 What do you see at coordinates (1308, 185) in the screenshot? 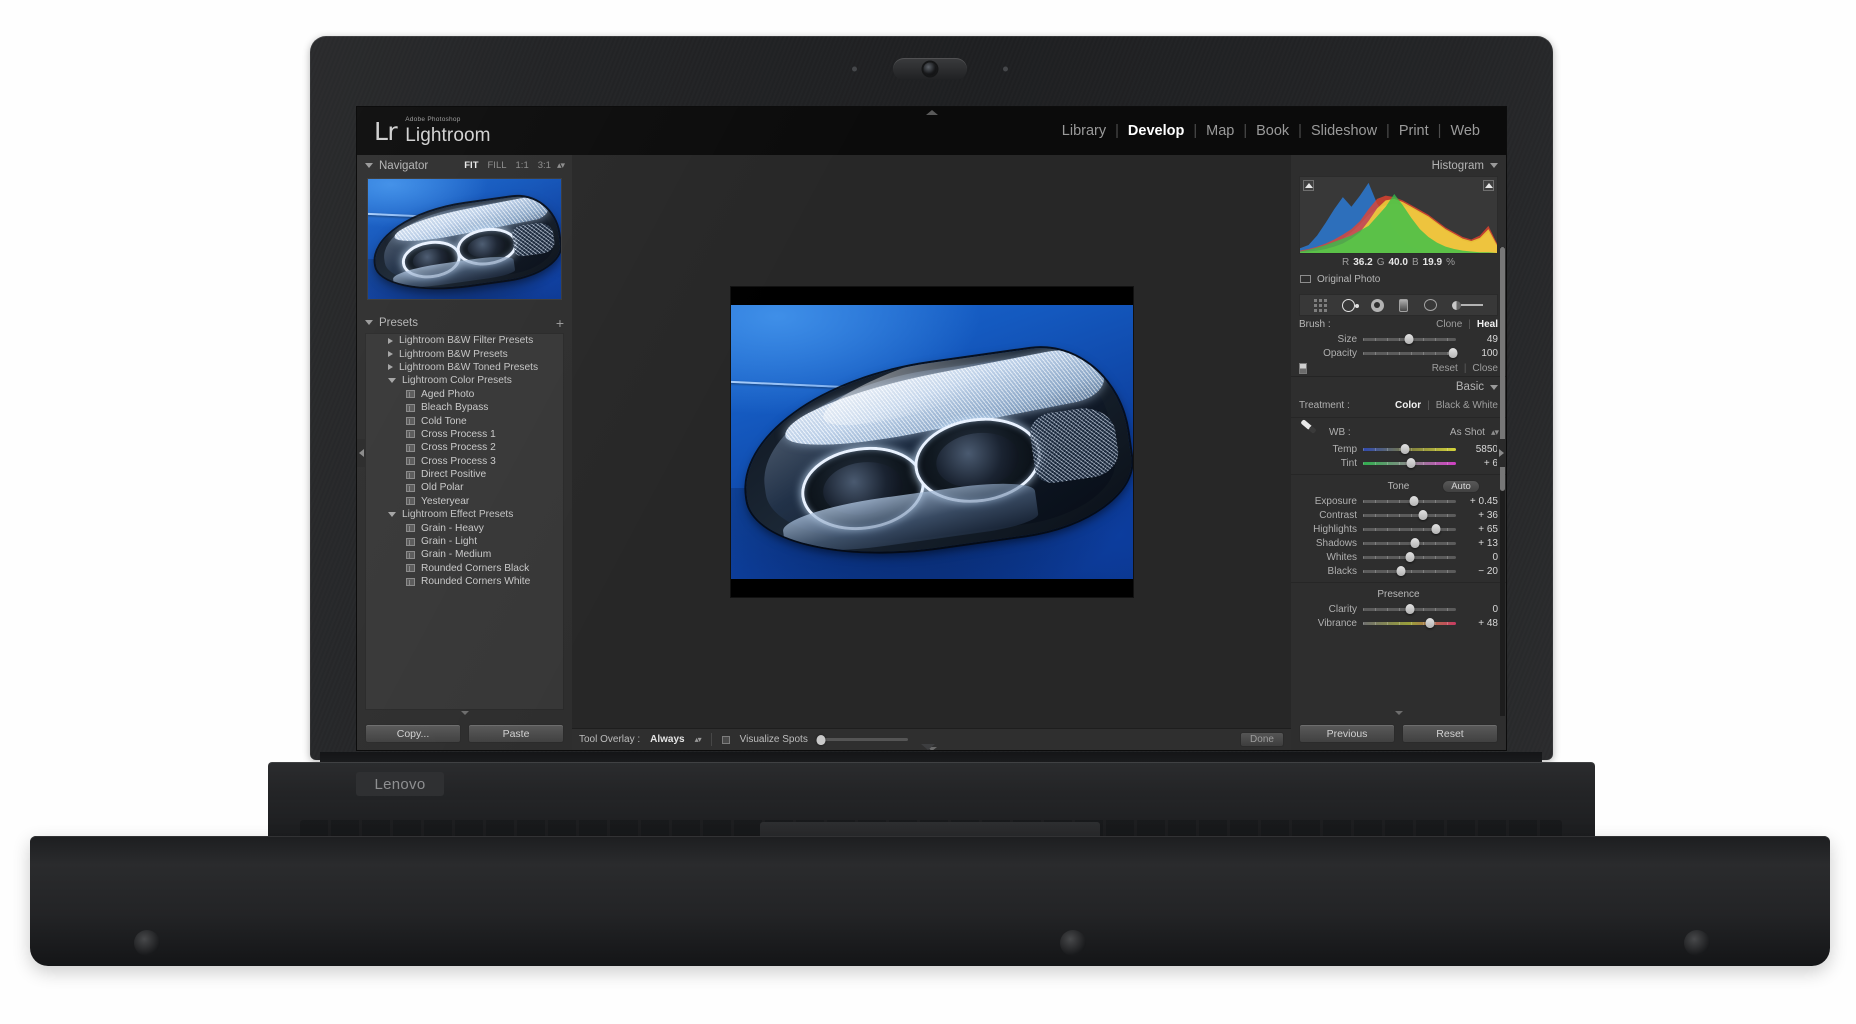
I see `shadow-clipping-indicator` at bounding box center [1308, 185].